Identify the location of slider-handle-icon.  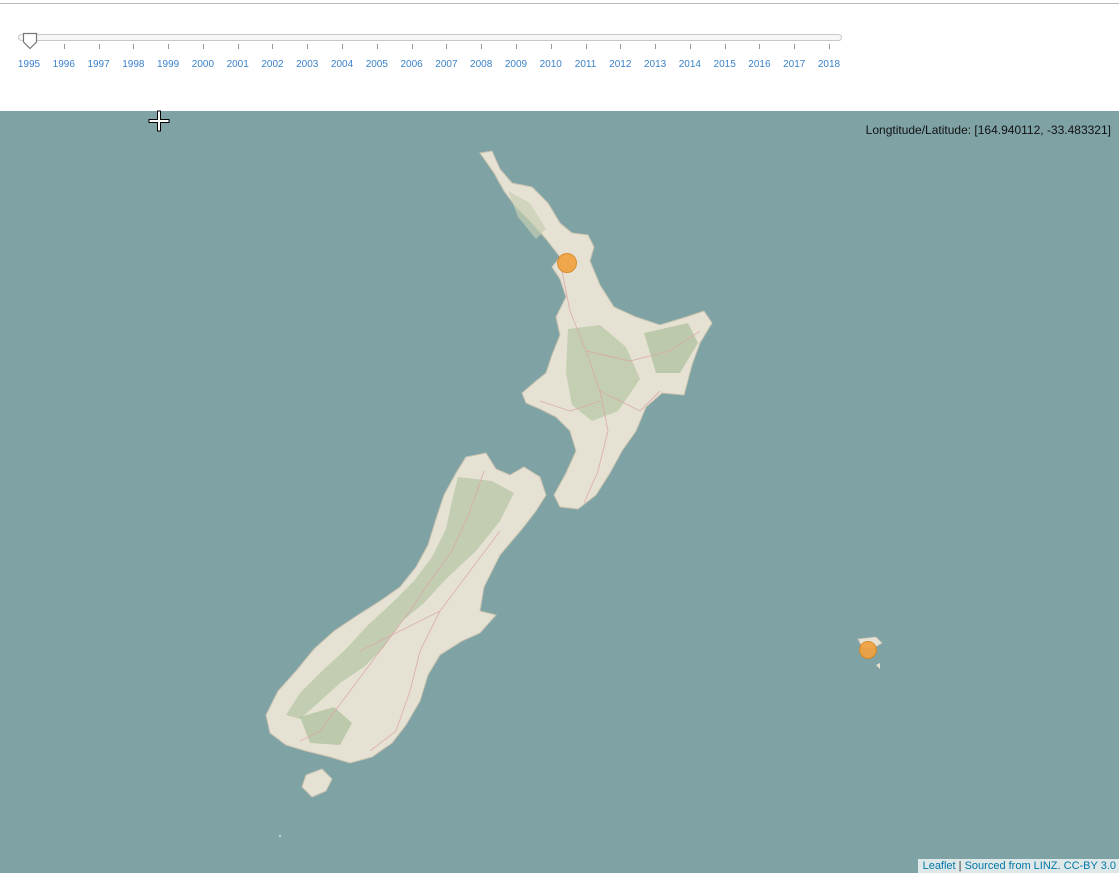
(30, 41).